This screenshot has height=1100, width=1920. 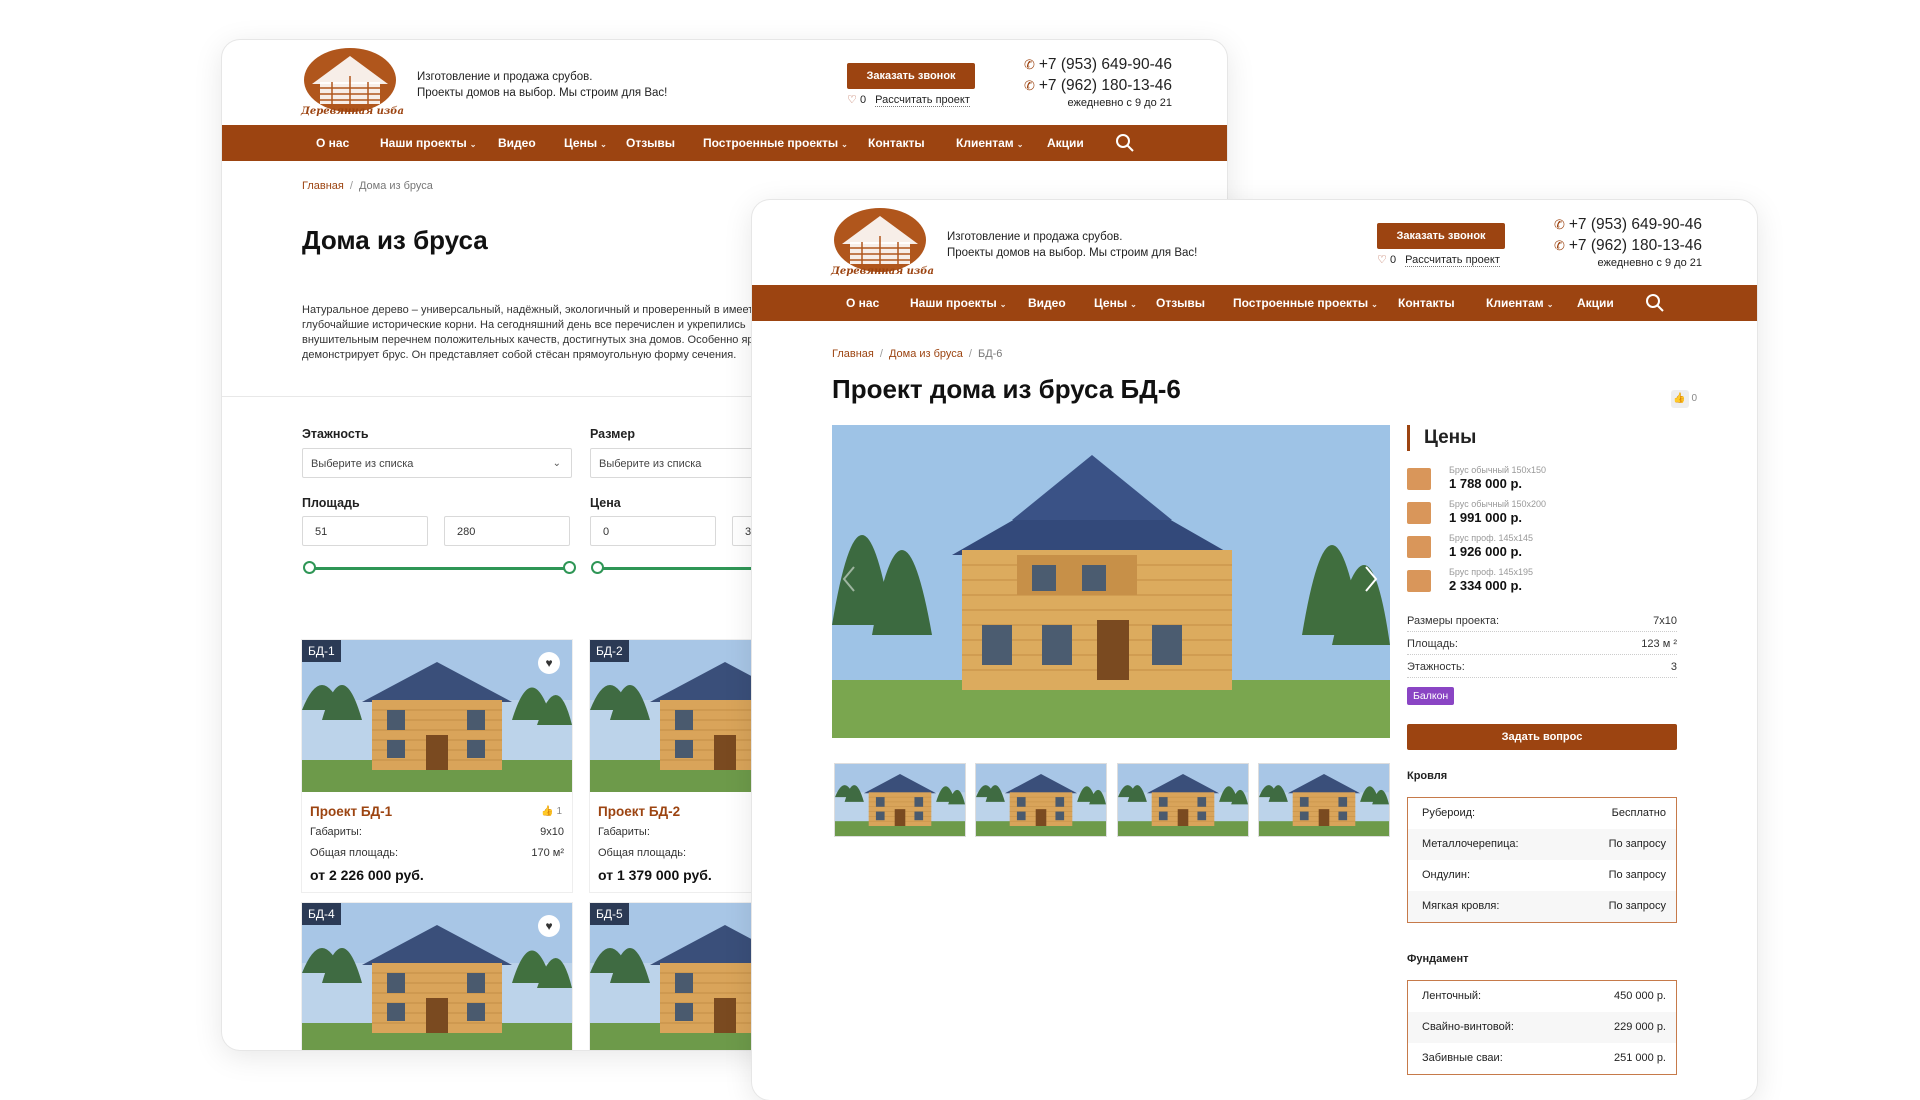 What do you see at coordinates (440, 568) in the screenshot?
I see `area-slider` at bounding box center [440, 568].